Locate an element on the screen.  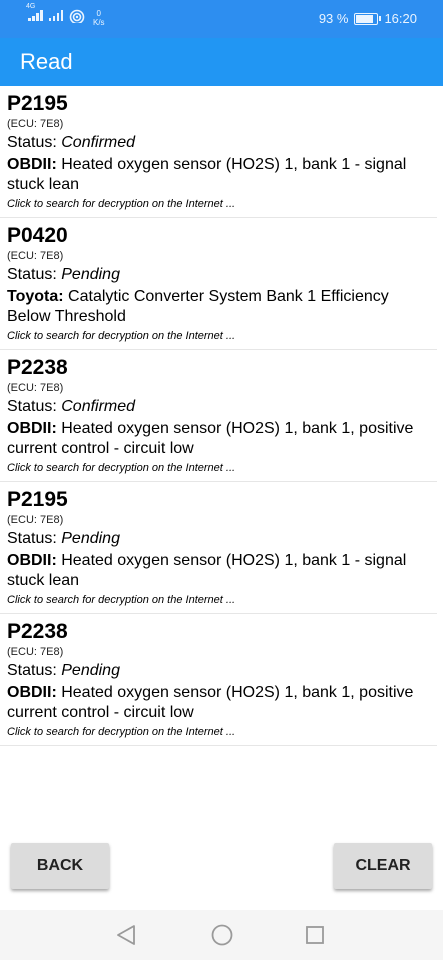
status-bar-right: 93 % 16:20 is located at coordinates (368, 18).